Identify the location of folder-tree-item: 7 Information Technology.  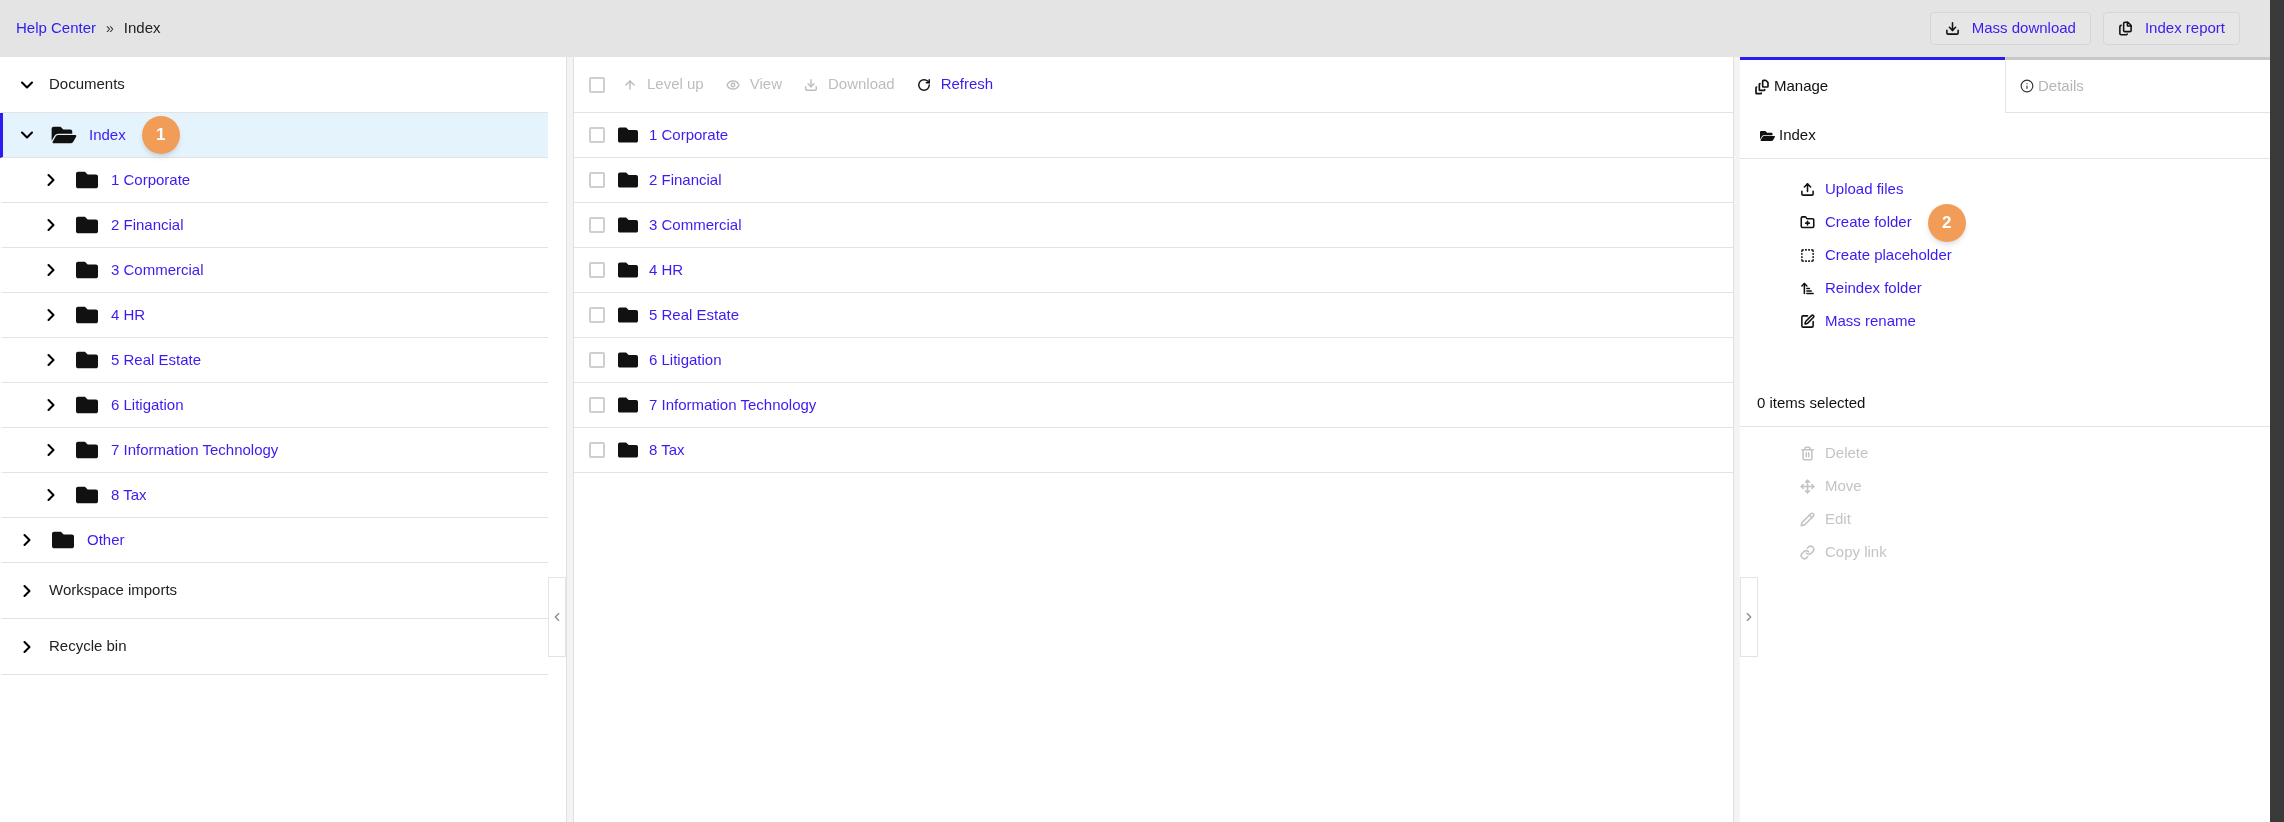
(274, 450).